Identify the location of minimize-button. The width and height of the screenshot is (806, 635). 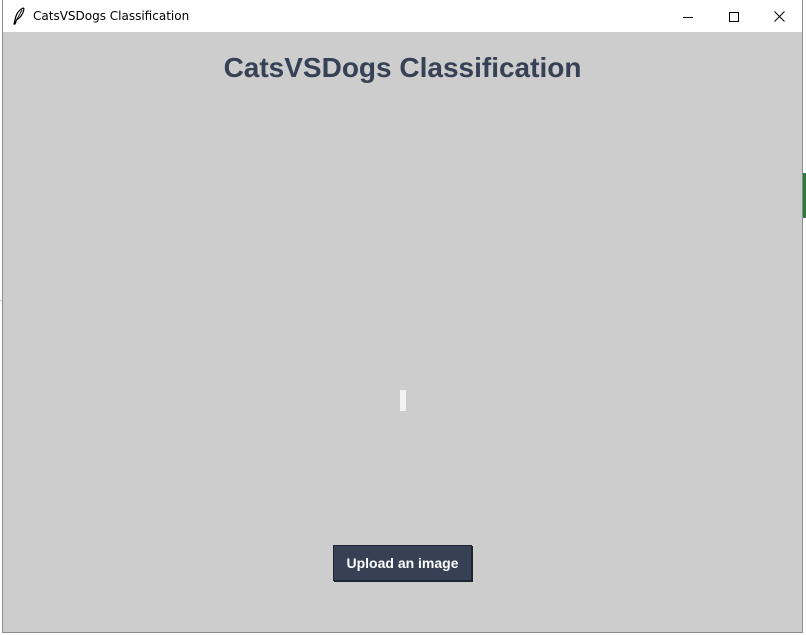
(688, 16).